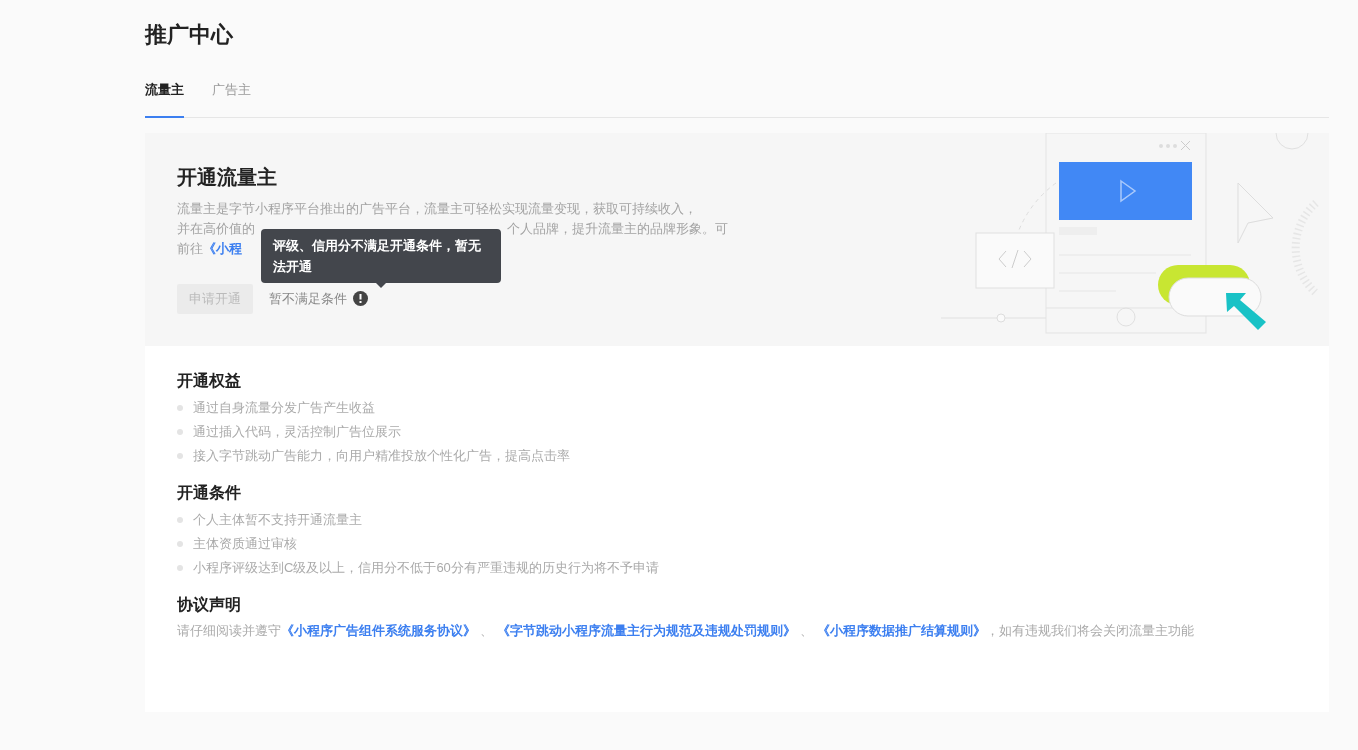 Image resolution: width=1358 pixels, height=750 pixels. What do you see at coordinates (229, 630) in the screenshot?
I see `agreement-text: 请仔细阅读并遵守` at bounding box center [229, 630].